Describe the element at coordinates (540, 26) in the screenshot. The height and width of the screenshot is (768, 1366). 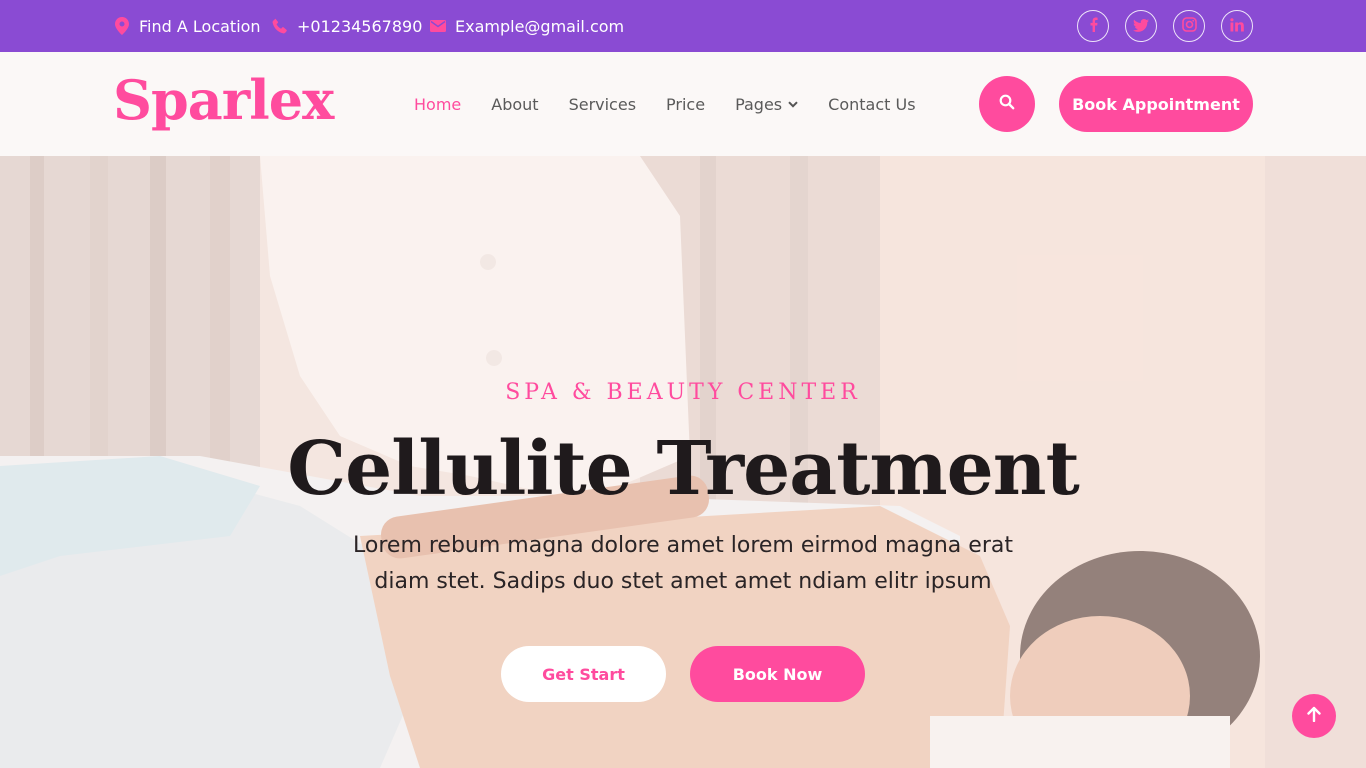
I see `email-text: Example@gmail.com` at that location.